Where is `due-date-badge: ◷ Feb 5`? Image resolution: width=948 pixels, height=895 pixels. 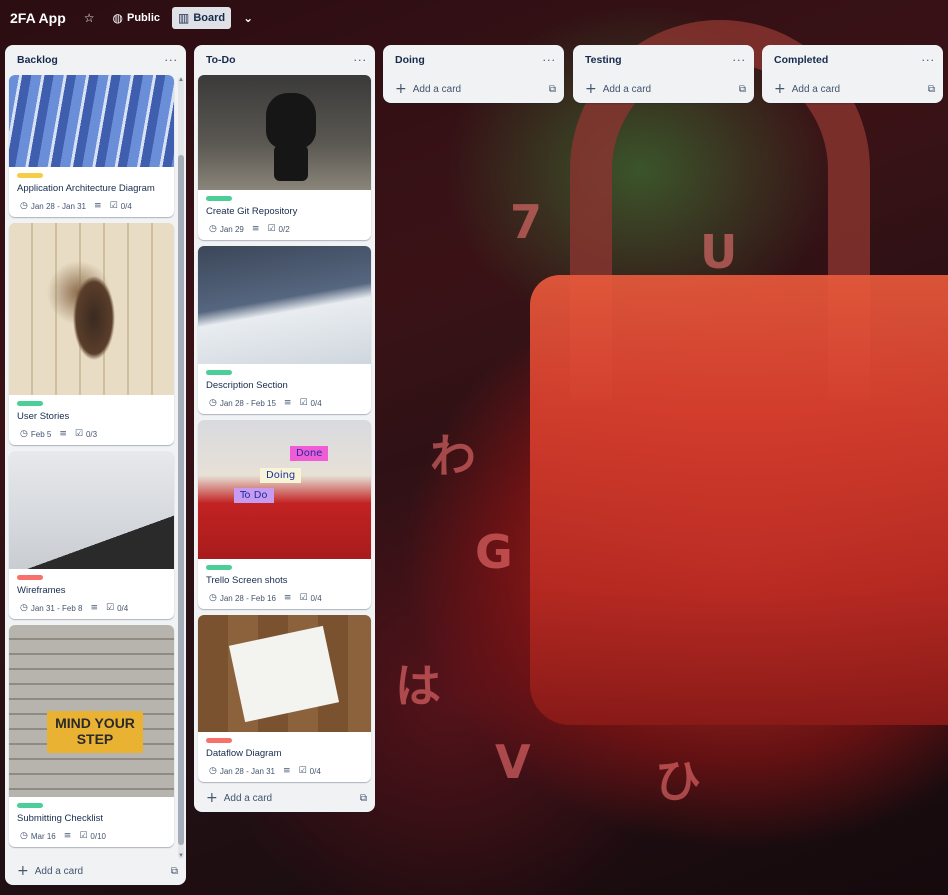
due-date-badge: ◷ Feb 5 is located at coordinates (35, 434).